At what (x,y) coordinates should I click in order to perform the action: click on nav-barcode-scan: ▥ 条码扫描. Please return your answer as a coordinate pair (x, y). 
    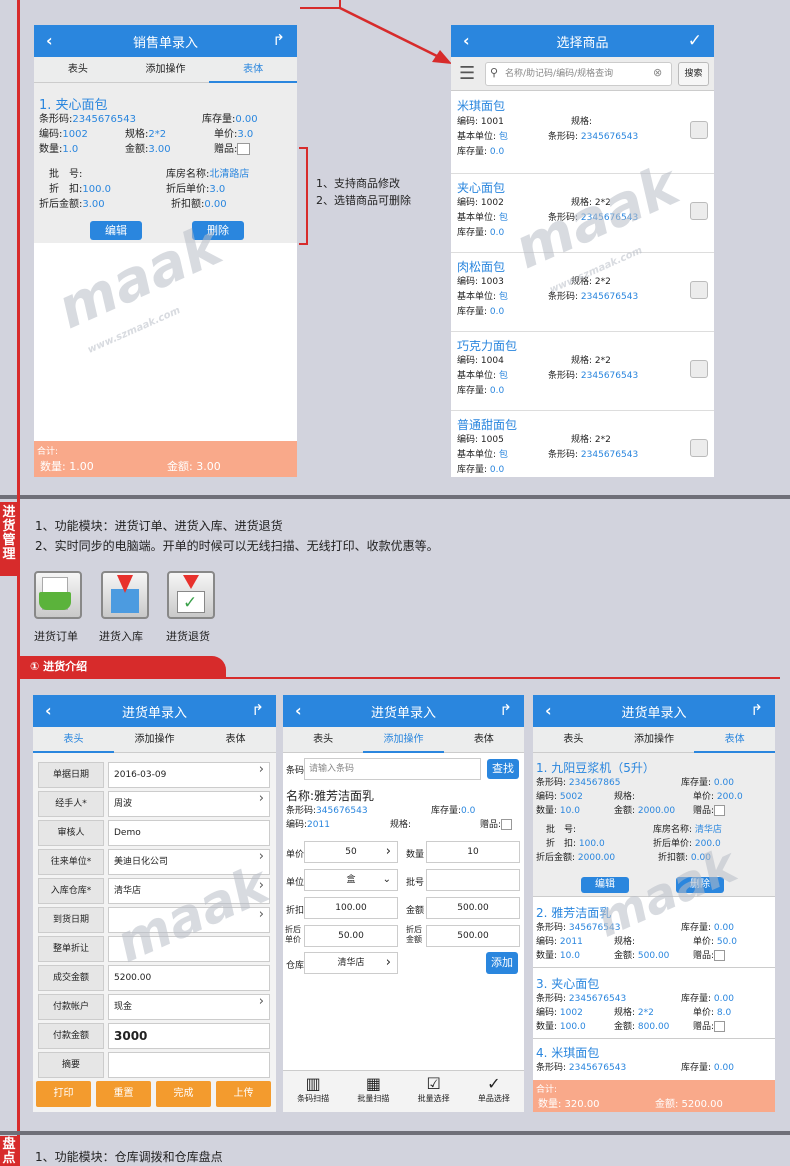
    Looking at the image, I should click on (313, 1091).